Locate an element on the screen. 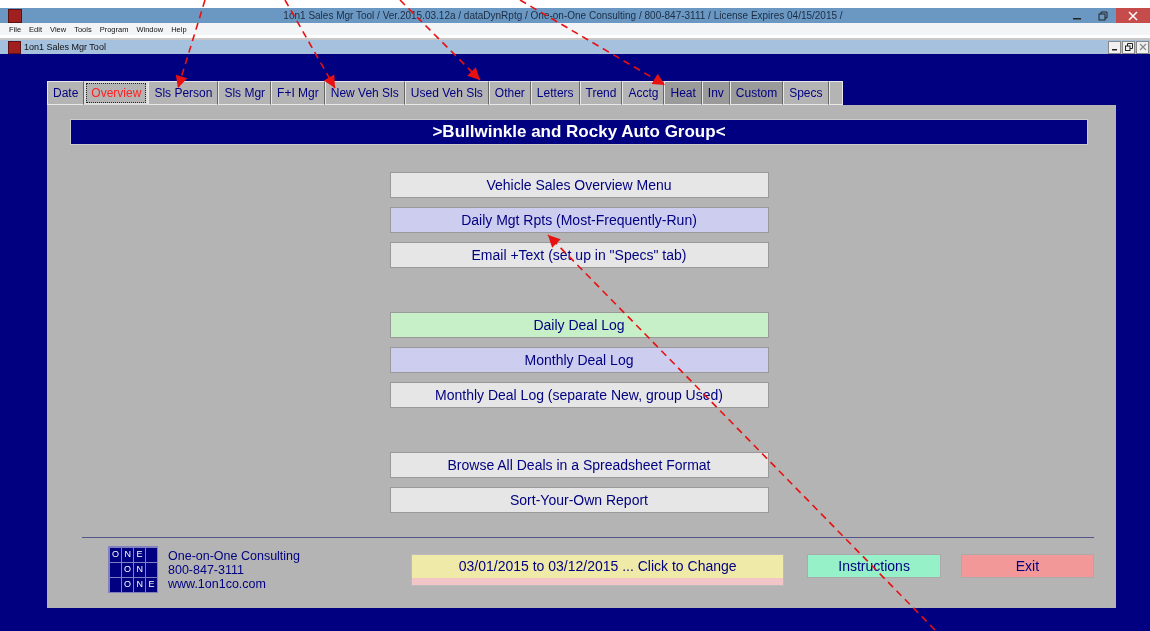 Image resolution: width=1150 pixels, height=631 pixels. window-title: 1on1 Sales Mgr Tool is located at coordinates (65, 47).